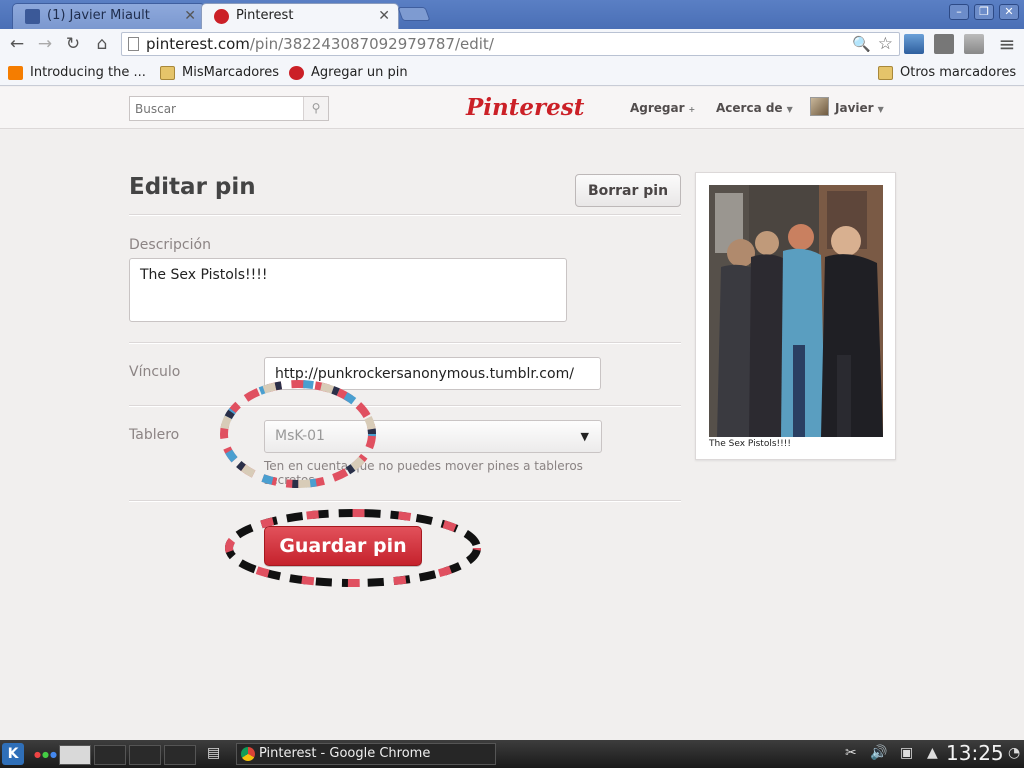 The width and height of the screenshot is (1024, 768). What do you see at coordinates (17, 44) in the screenshot?
I see `back-icon: ←` at bounding box center [17, 44].